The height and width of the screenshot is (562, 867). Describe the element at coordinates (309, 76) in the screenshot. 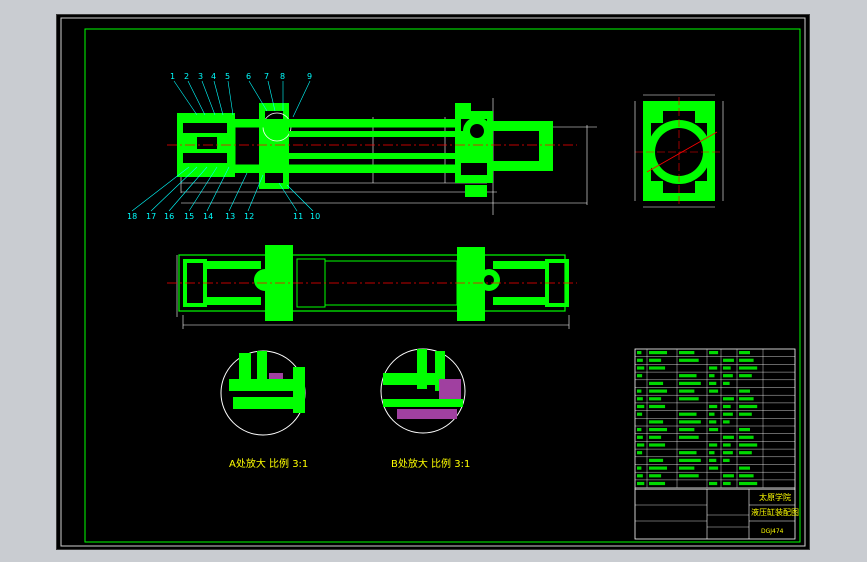

I see `callout-9: 9` at that location.